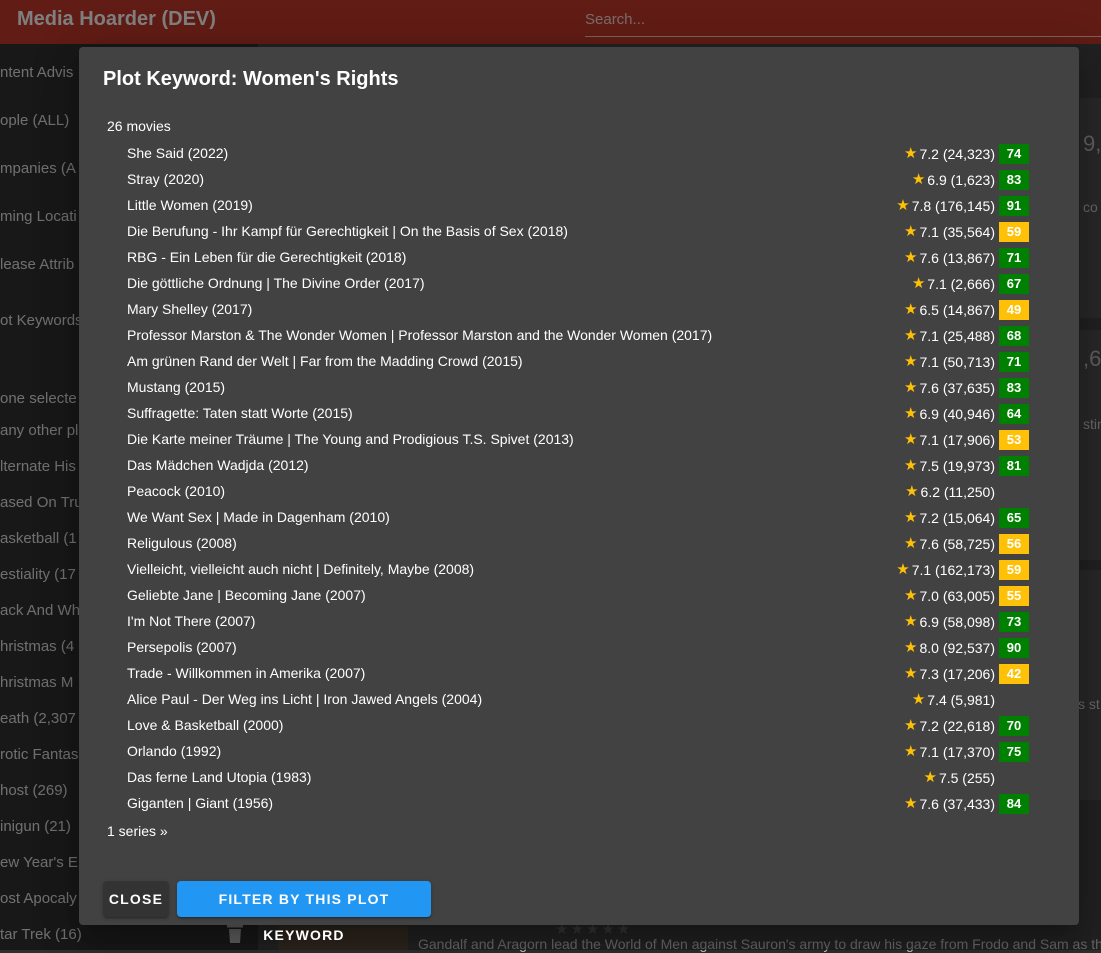  I want to click on metacritic-score: 55, so click(1014, 596).